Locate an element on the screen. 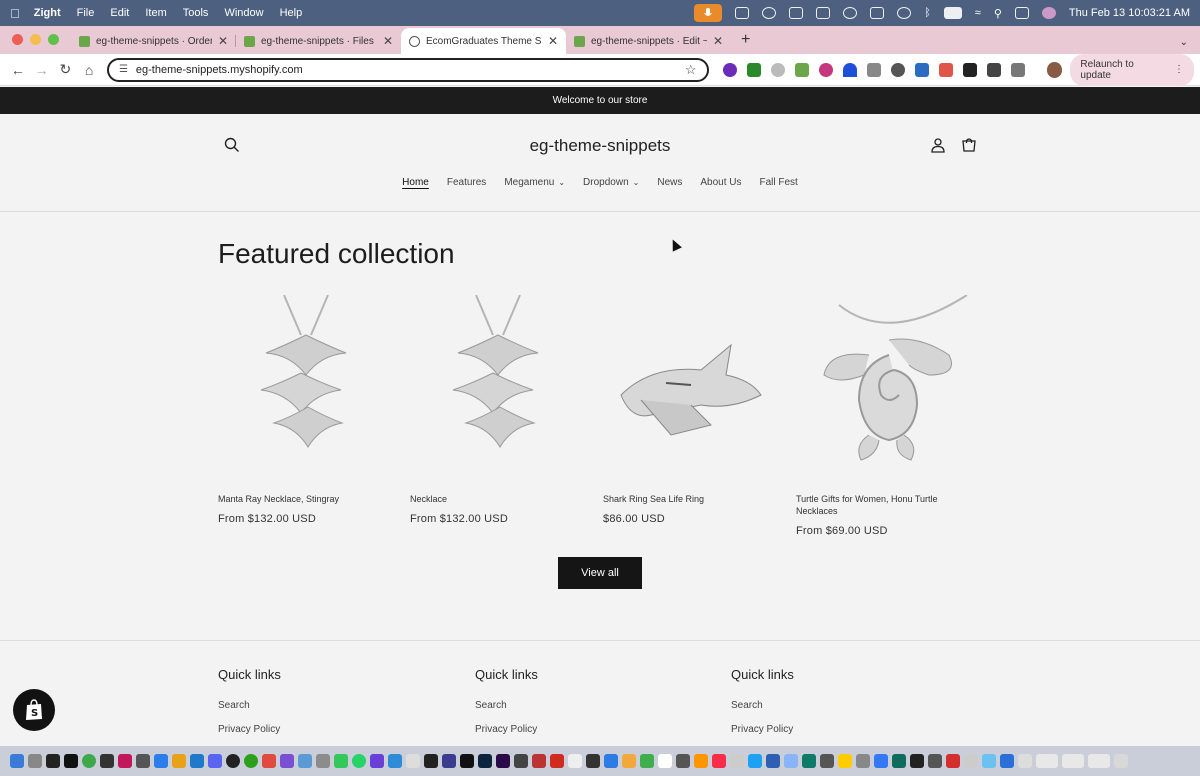 This screenshot has width=1200, height=776. acrobat-icon is located at coordinates (557, 761).